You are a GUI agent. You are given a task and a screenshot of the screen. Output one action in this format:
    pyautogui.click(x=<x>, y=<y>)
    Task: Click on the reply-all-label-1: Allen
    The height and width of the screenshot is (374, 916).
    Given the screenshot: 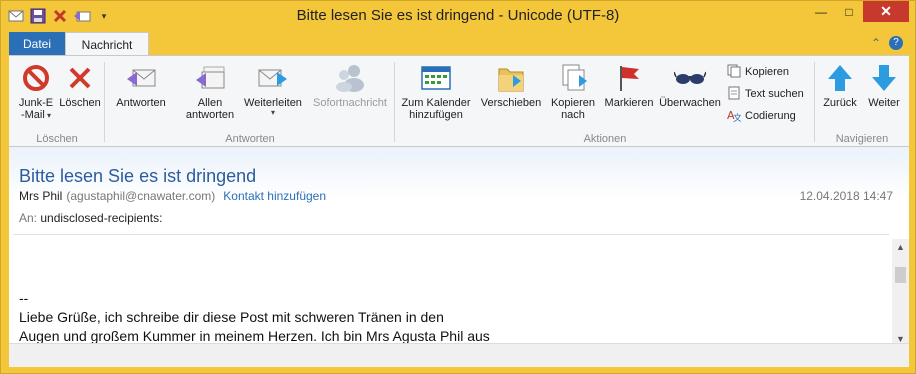 What is the action you would take?
    pyautogui.click(x=210, y=103)
    